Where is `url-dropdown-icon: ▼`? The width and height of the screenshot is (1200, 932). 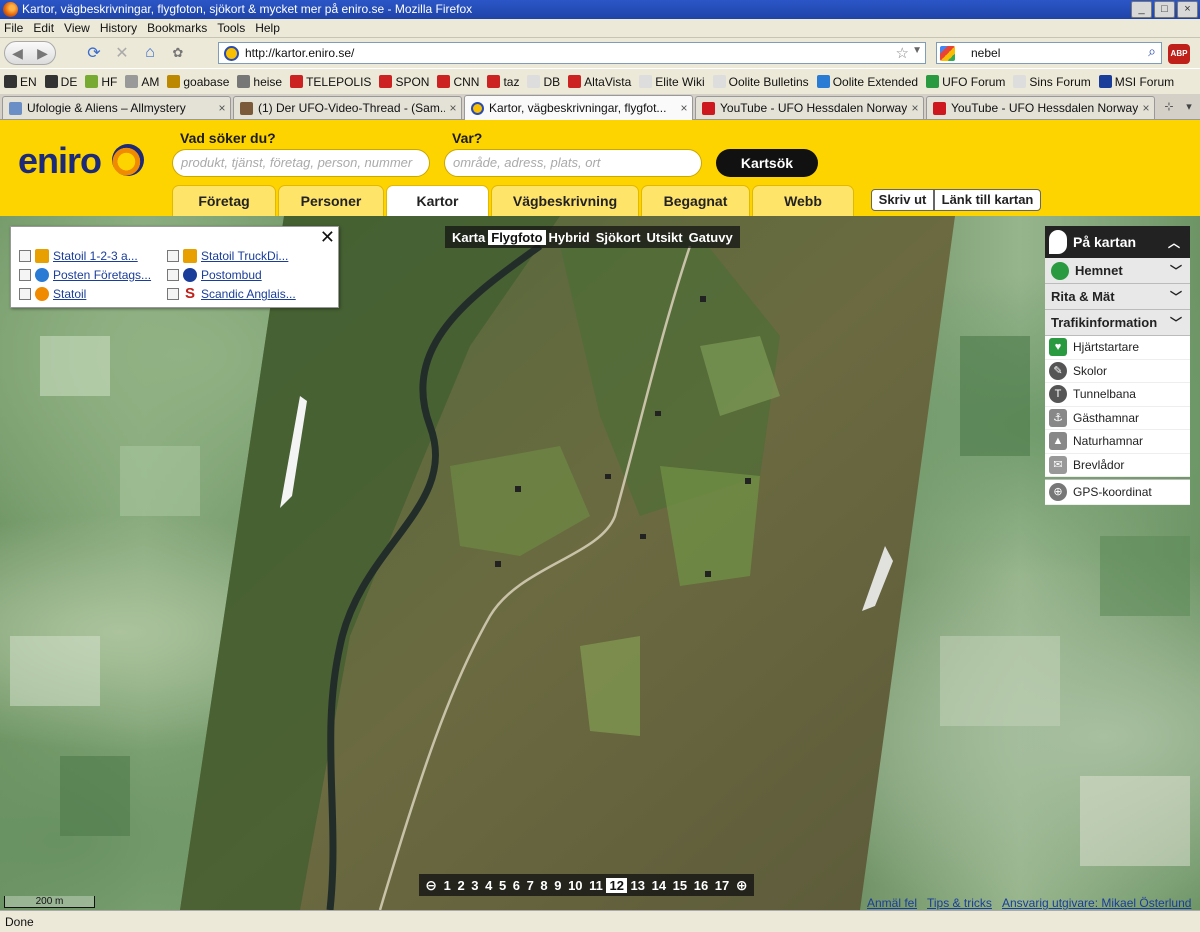 url-dropdown-icon: ▼ is located at coordinates (917, 50).